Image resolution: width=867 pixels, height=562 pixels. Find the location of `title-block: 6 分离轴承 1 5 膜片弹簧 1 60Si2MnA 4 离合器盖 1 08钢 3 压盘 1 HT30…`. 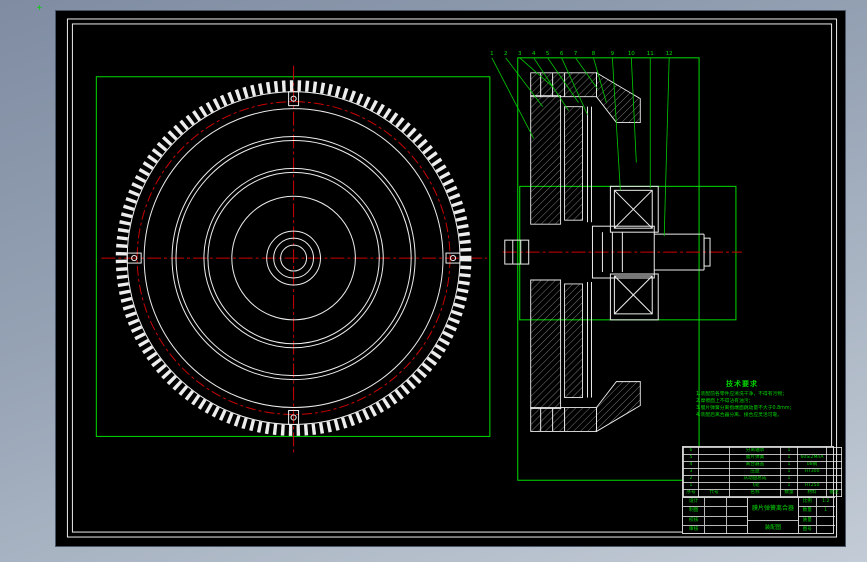

title-block: 6 分离轴承 1 5 膜片弹簧 1 60Si2MnA 4 离合器盖 1 08钢 3 压盘 1 HT30… is located at coordinates (762, 490).